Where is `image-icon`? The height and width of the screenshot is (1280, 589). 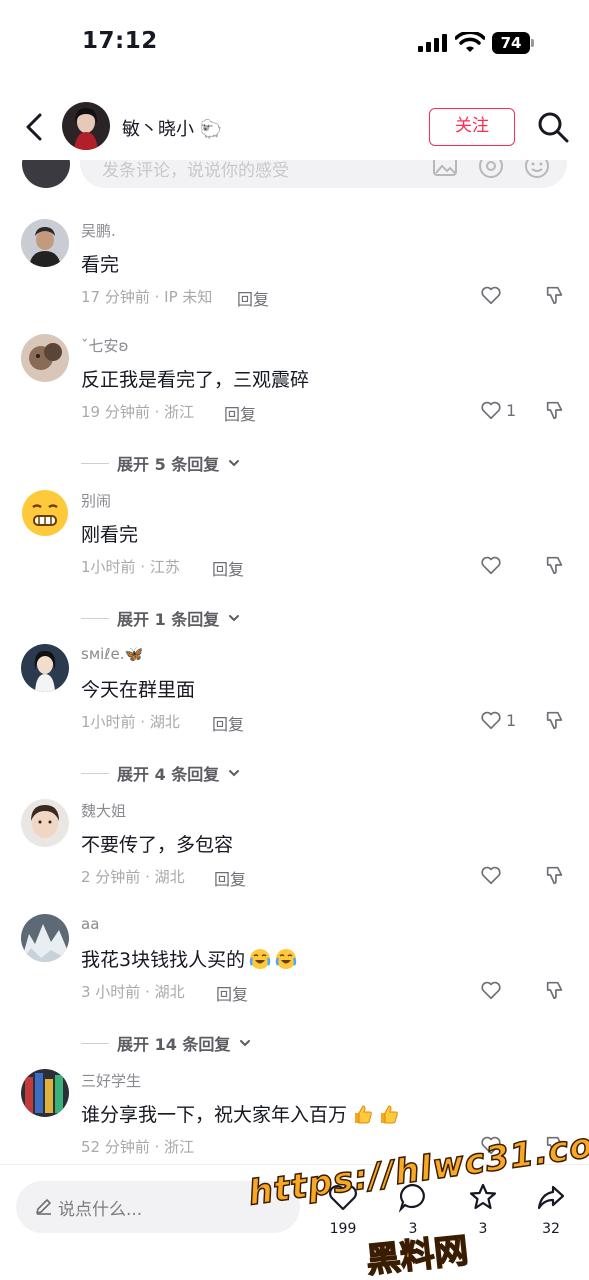 image-icon is located at coordinates (445, 170).